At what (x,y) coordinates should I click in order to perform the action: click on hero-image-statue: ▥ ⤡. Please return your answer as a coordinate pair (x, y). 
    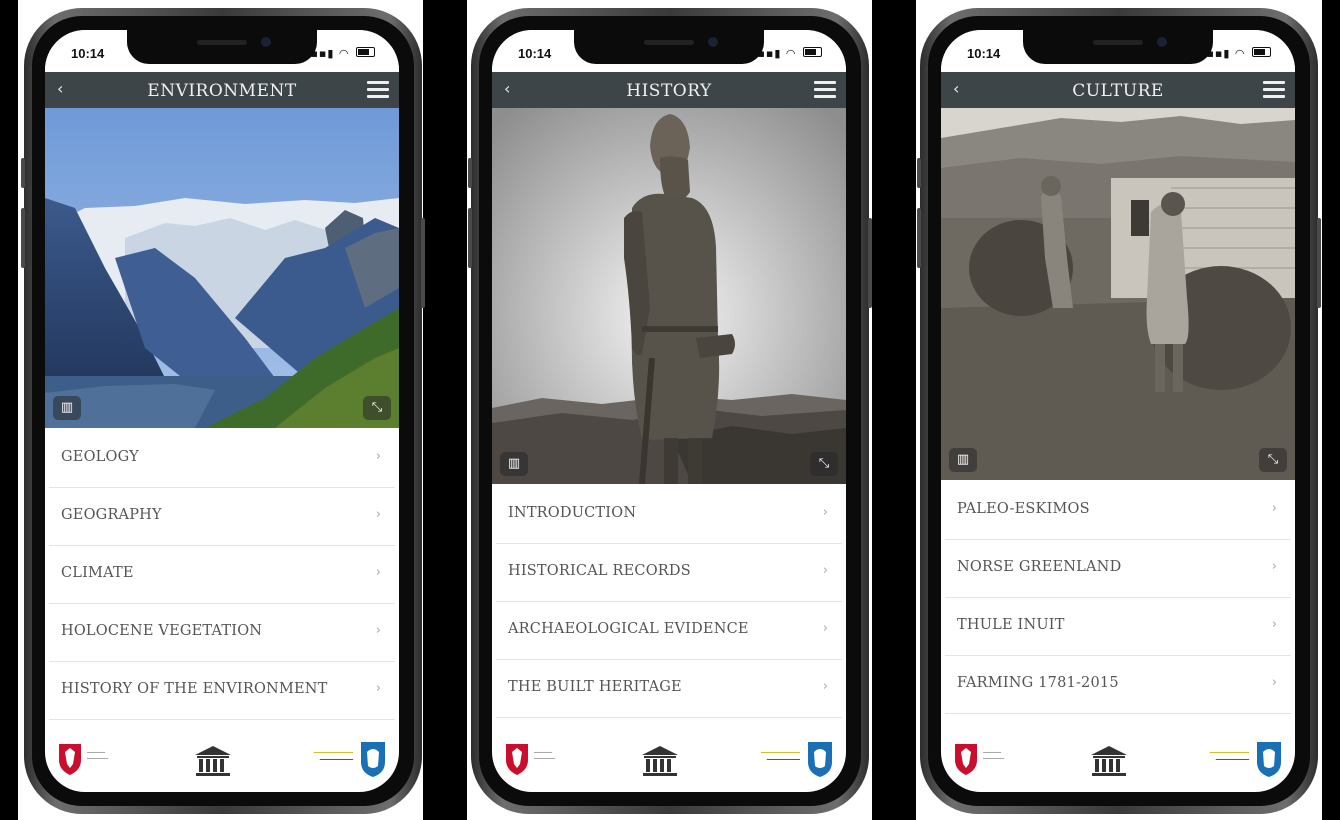
    Looking at the image, I should click on (669, 296).